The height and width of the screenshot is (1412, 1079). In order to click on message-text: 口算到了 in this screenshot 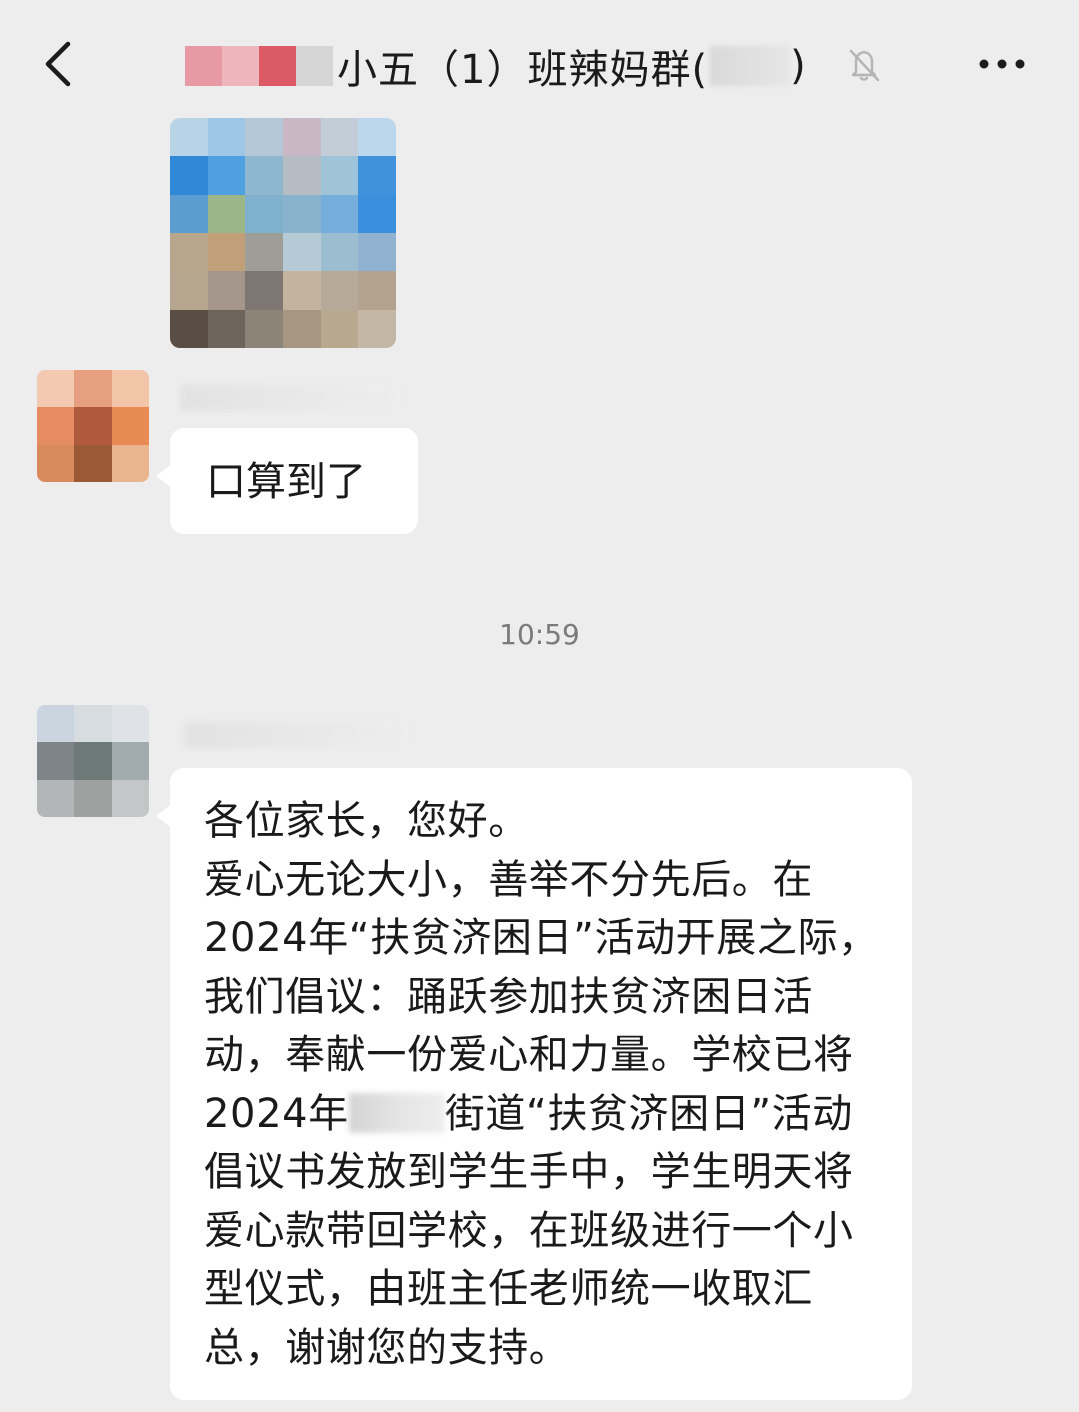, I will do `click(286, 482)`.